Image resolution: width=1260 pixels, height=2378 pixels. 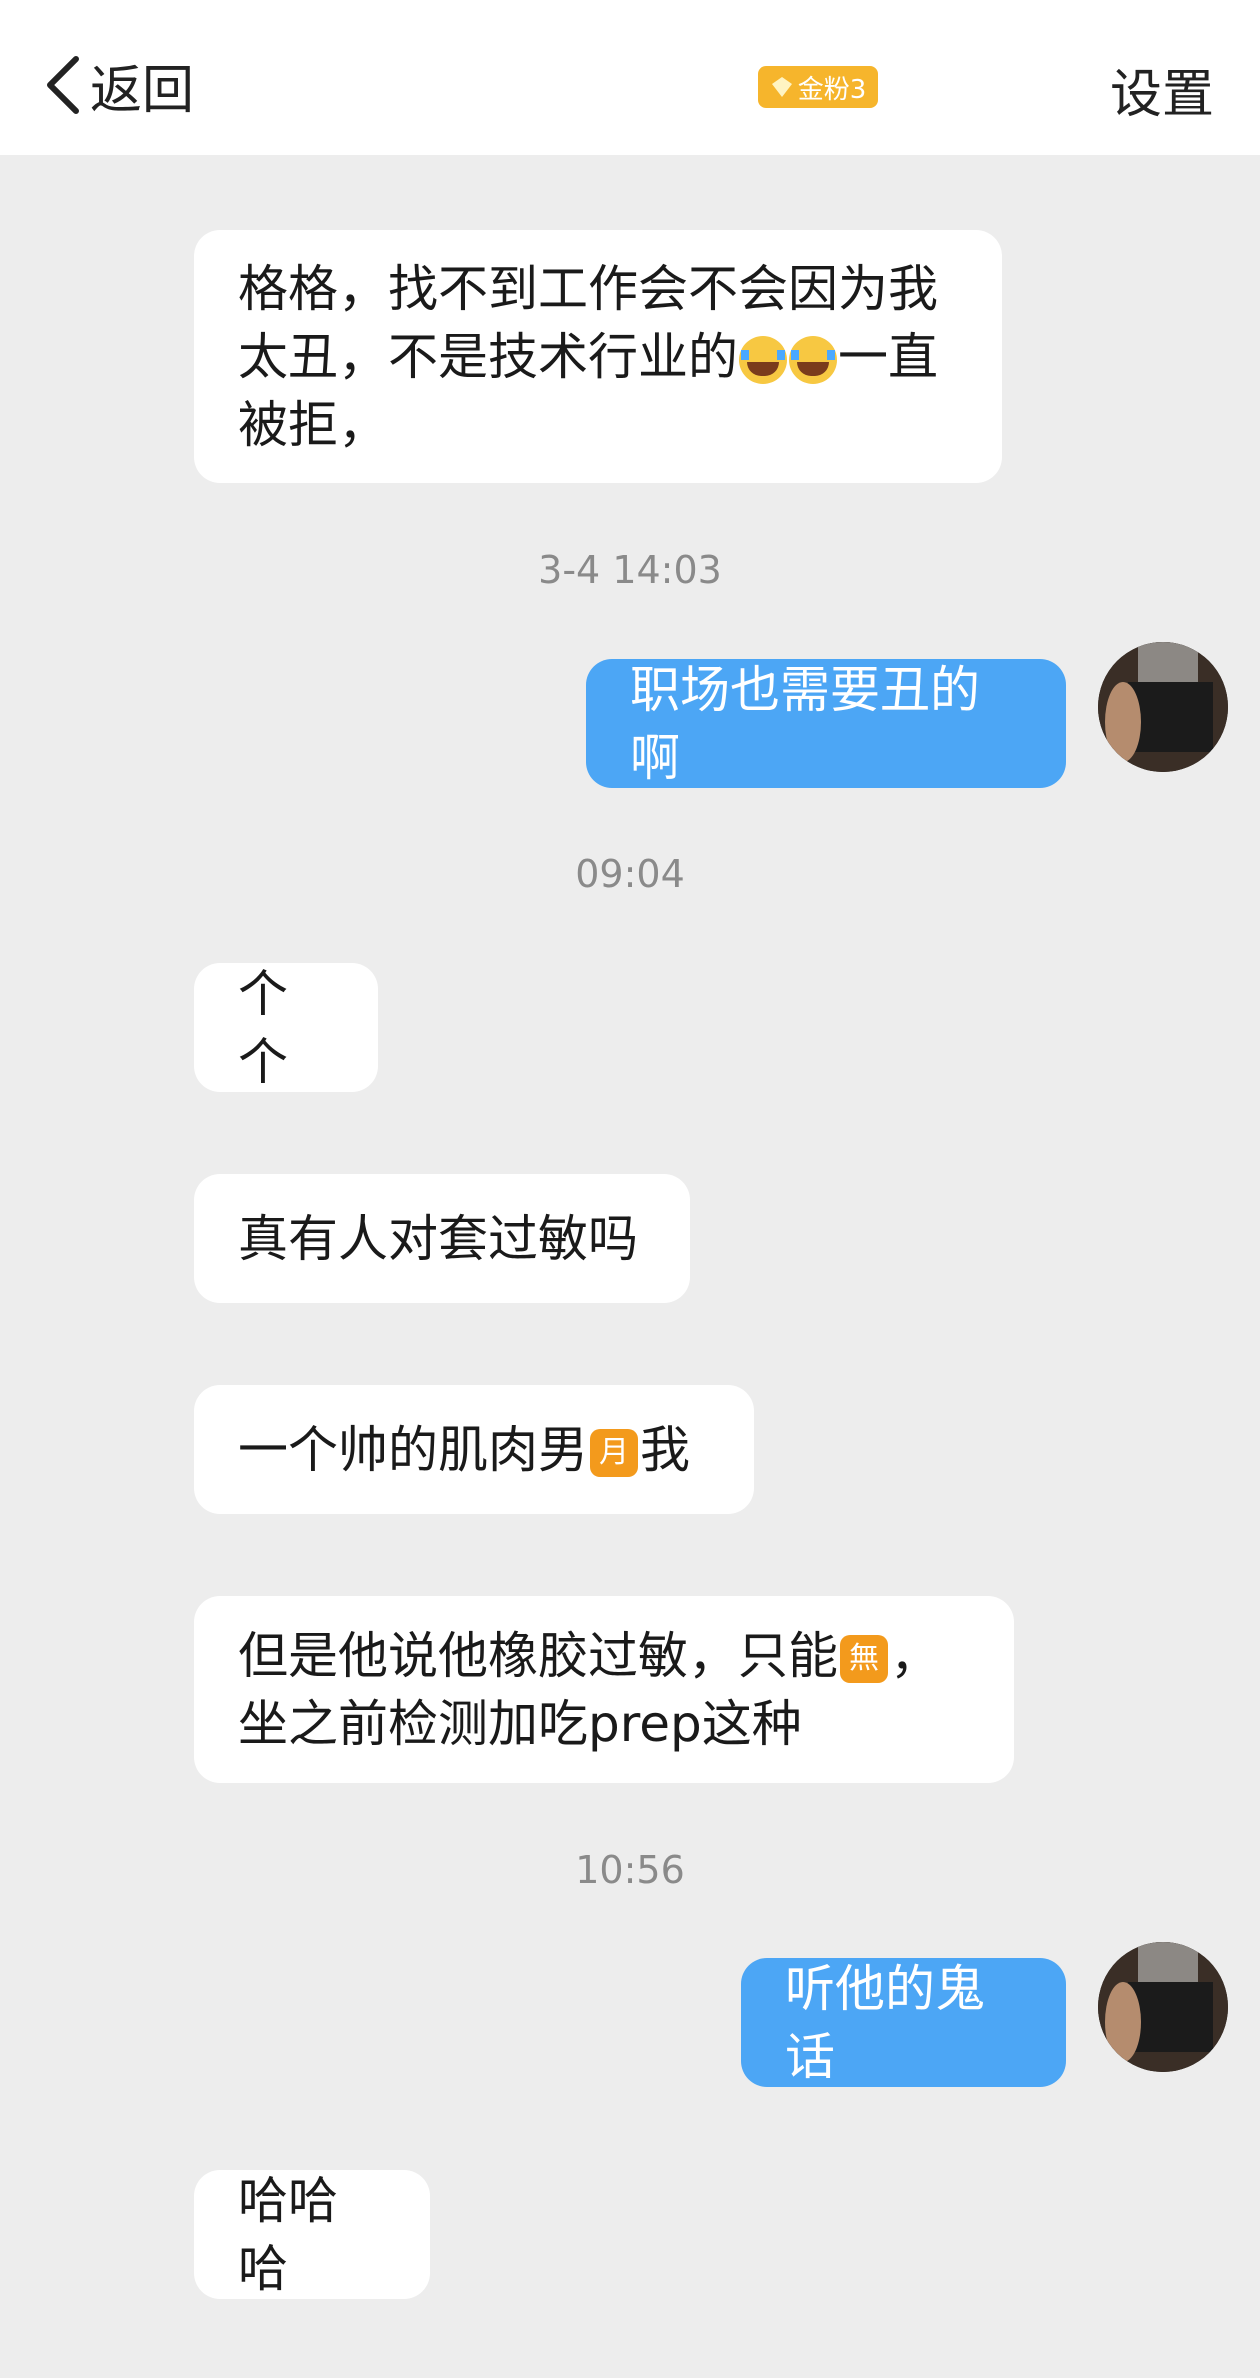 I want to click on message-bubble-self: 职场也需要丑的啊, so click(x=826, y=723).